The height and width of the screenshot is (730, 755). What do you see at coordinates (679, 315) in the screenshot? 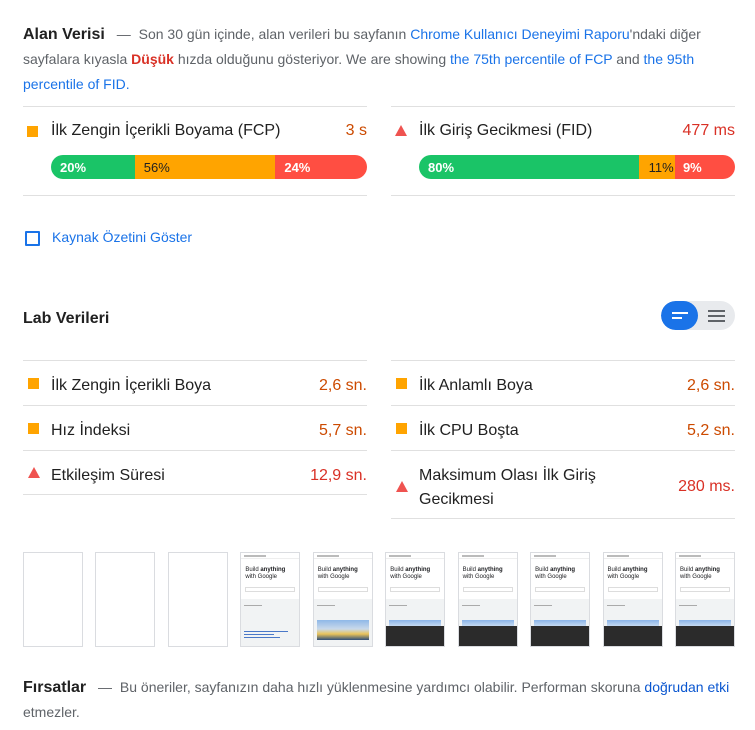
I see `list-view-icon` at bounding box center [679, 315].